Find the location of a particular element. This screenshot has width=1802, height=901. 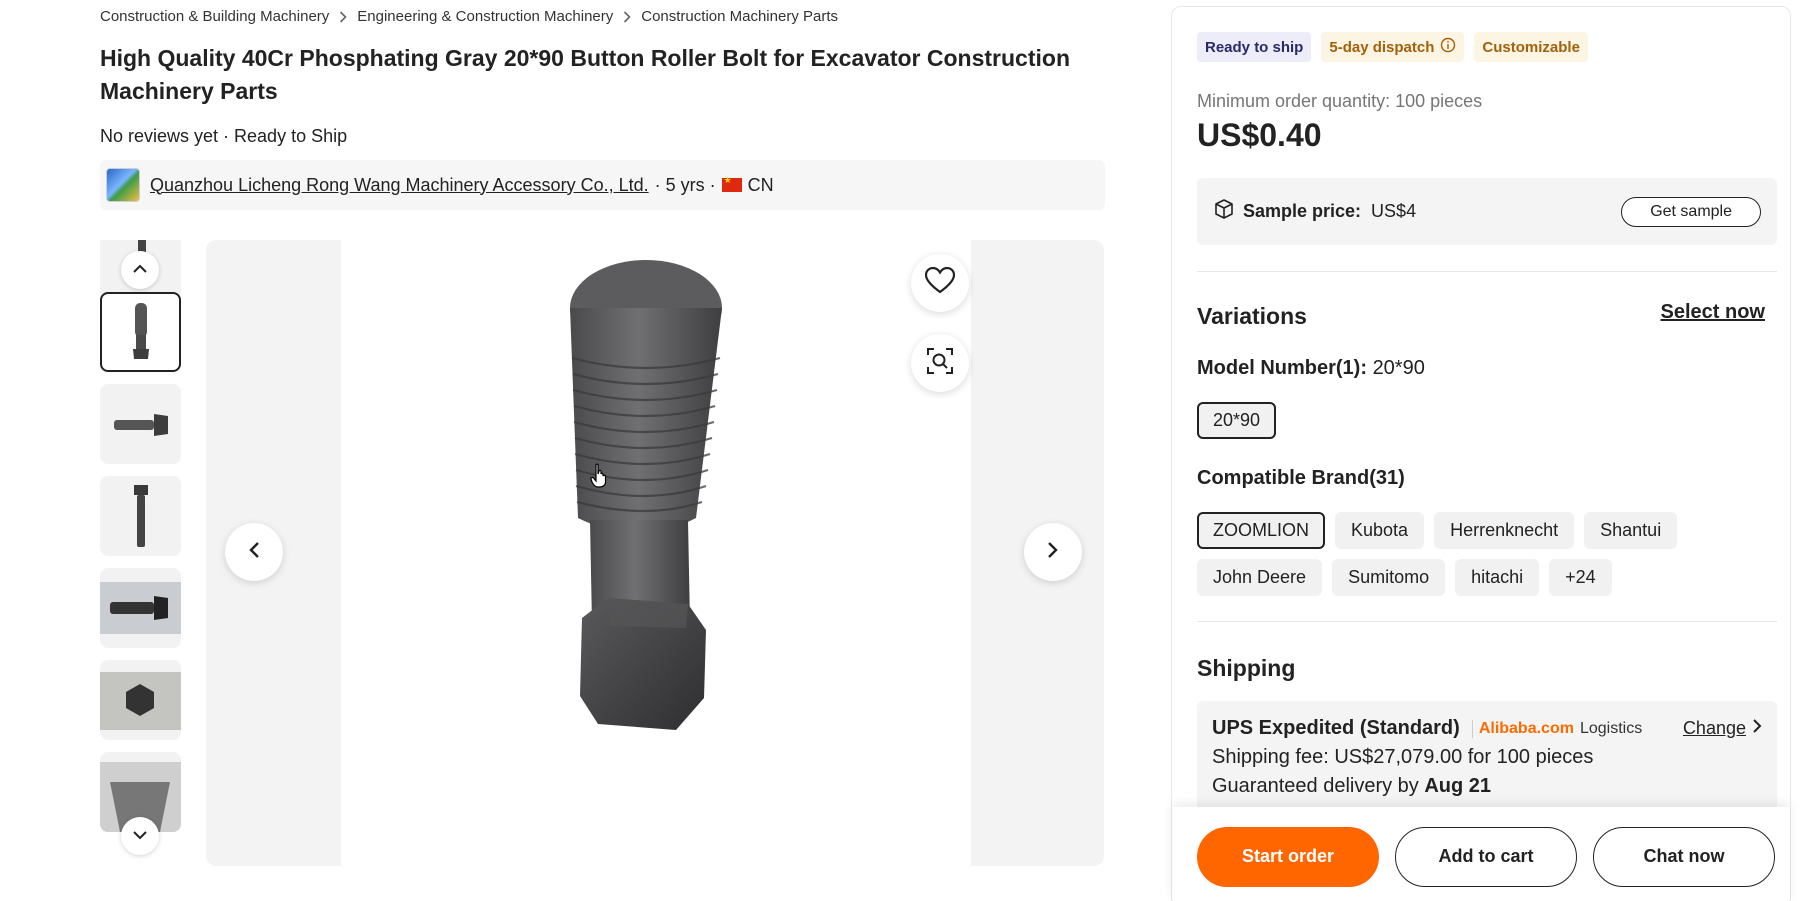

review-status: No reviews yet · Ready to Ship is located at coordinates (224, 136).